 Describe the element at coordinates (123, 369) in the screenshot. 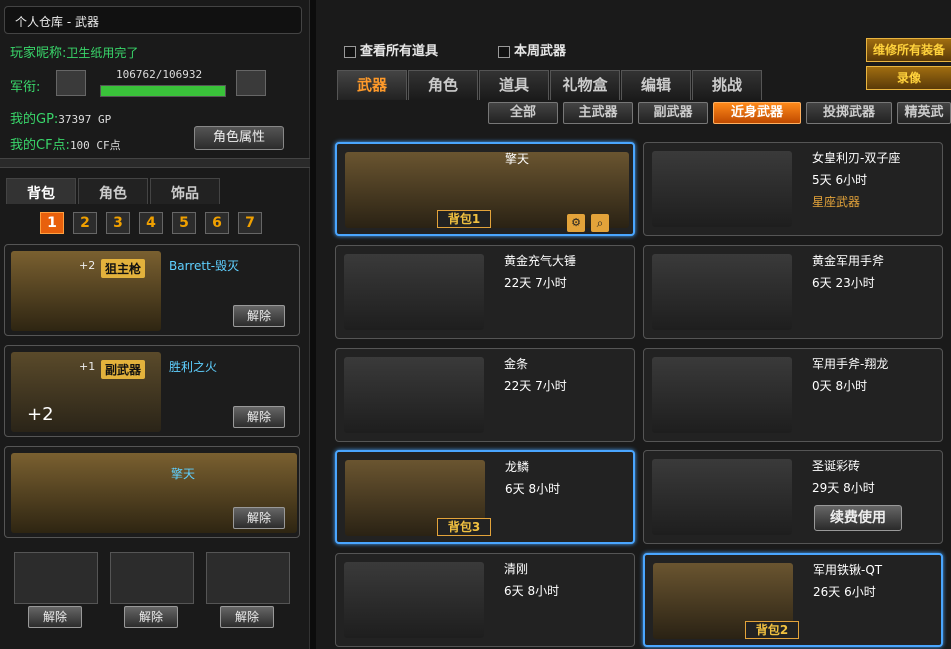

I see `category-badge: 副武器` at that location.